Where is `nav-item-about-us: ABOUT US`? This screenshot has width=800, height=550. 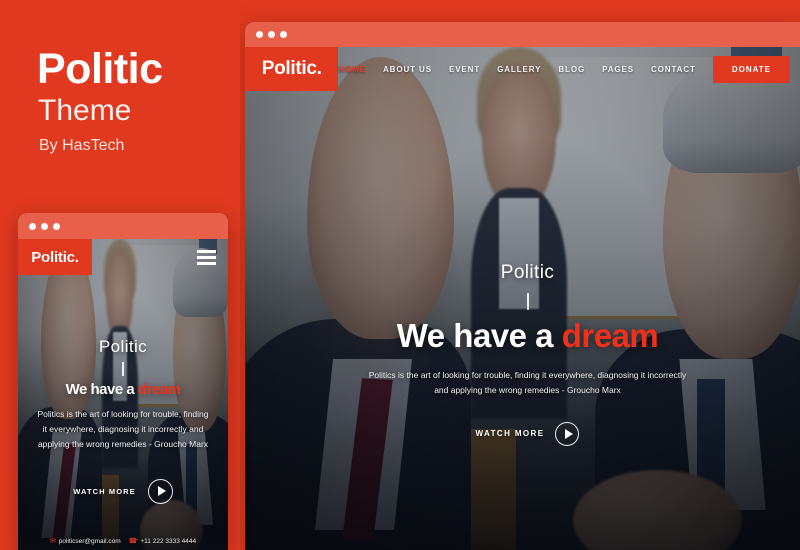
nav-item-about-us: ABOUT US is located at coordinates (407, 69).